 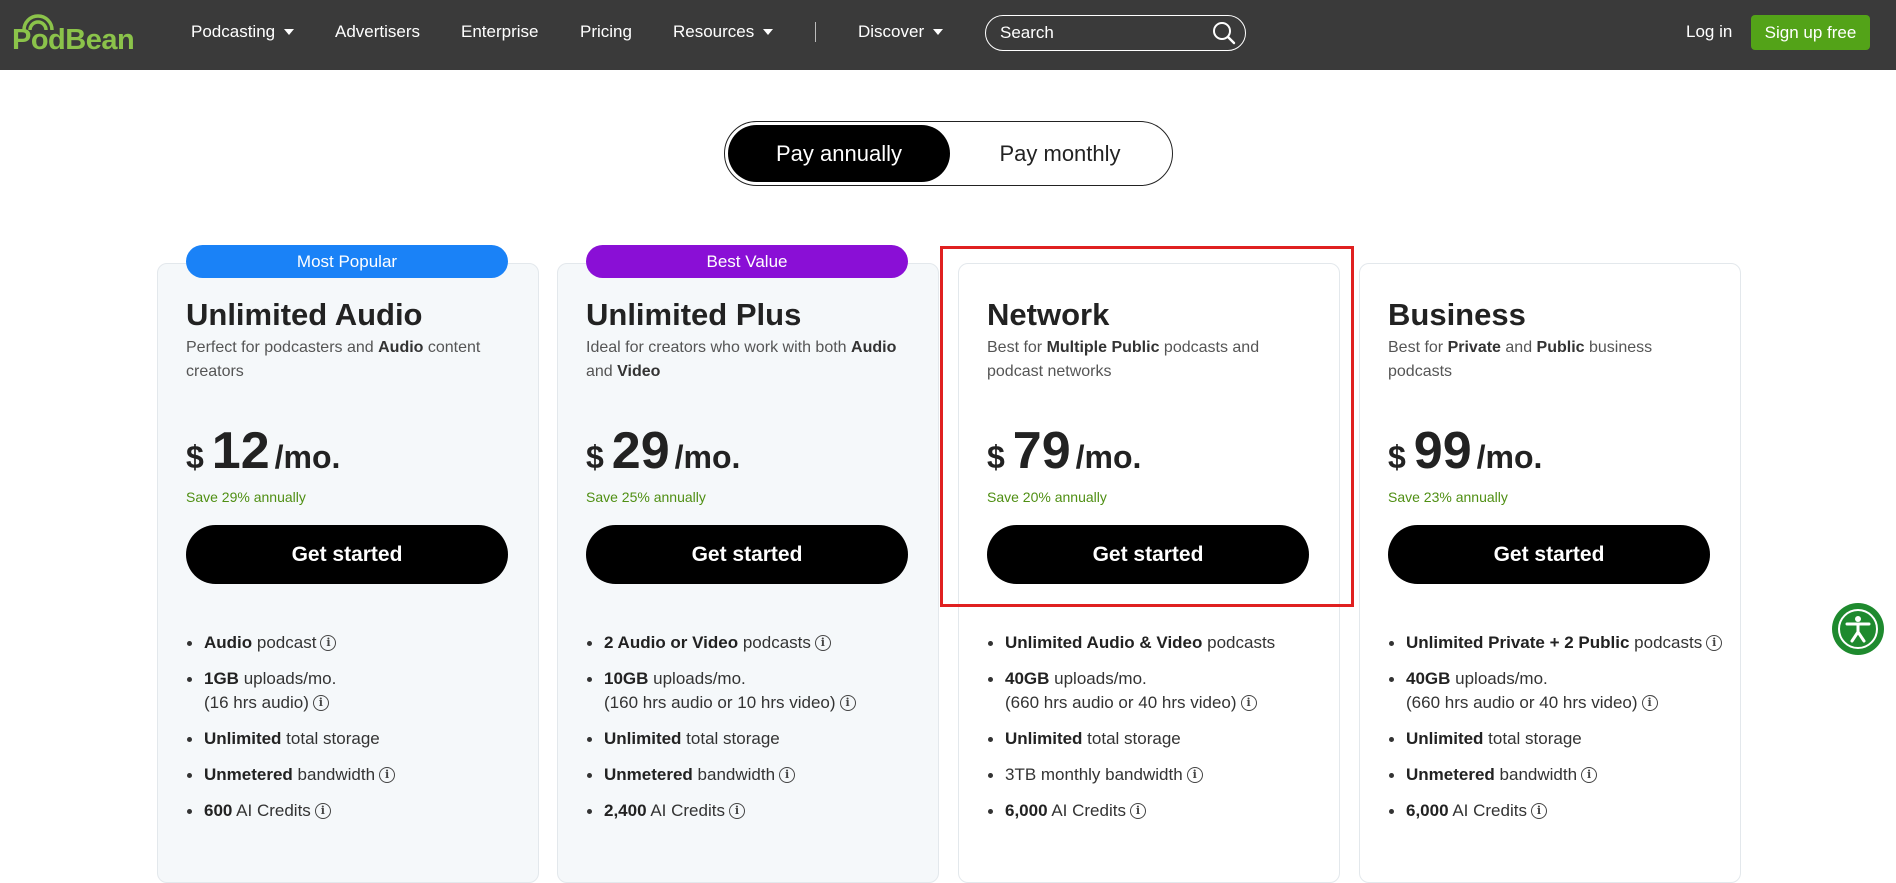 I want to click on podbean-logo: PodBean, so click(x=77, y=33).